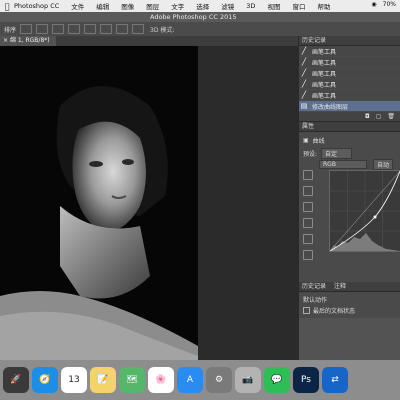 This screenshot has width=400, height=400. Describe the element at coordinates (298, 6) in the screenshot. I see `menu-window: 窗口` at that location.